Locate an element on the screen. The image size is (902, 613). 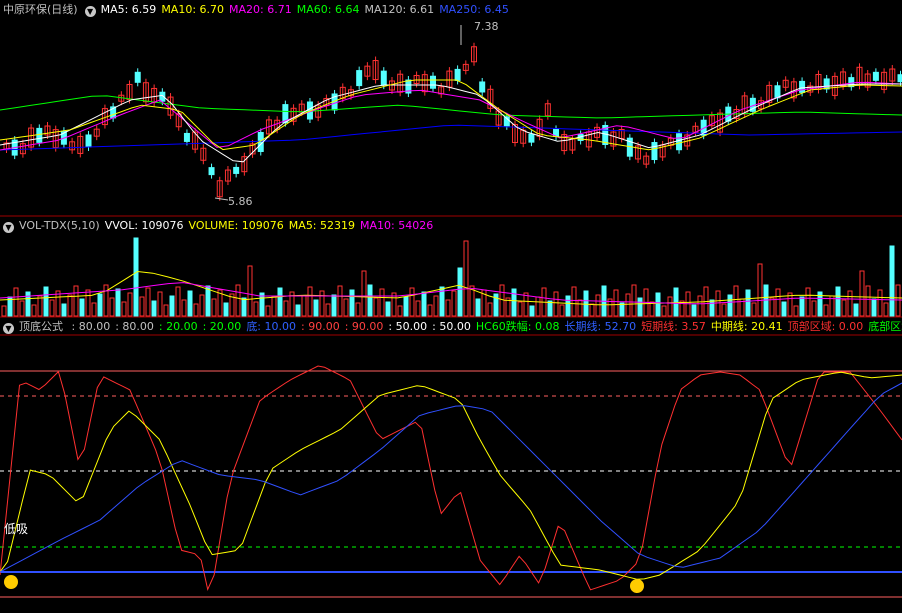
smiley-icon is located at coordinates (11, 582).